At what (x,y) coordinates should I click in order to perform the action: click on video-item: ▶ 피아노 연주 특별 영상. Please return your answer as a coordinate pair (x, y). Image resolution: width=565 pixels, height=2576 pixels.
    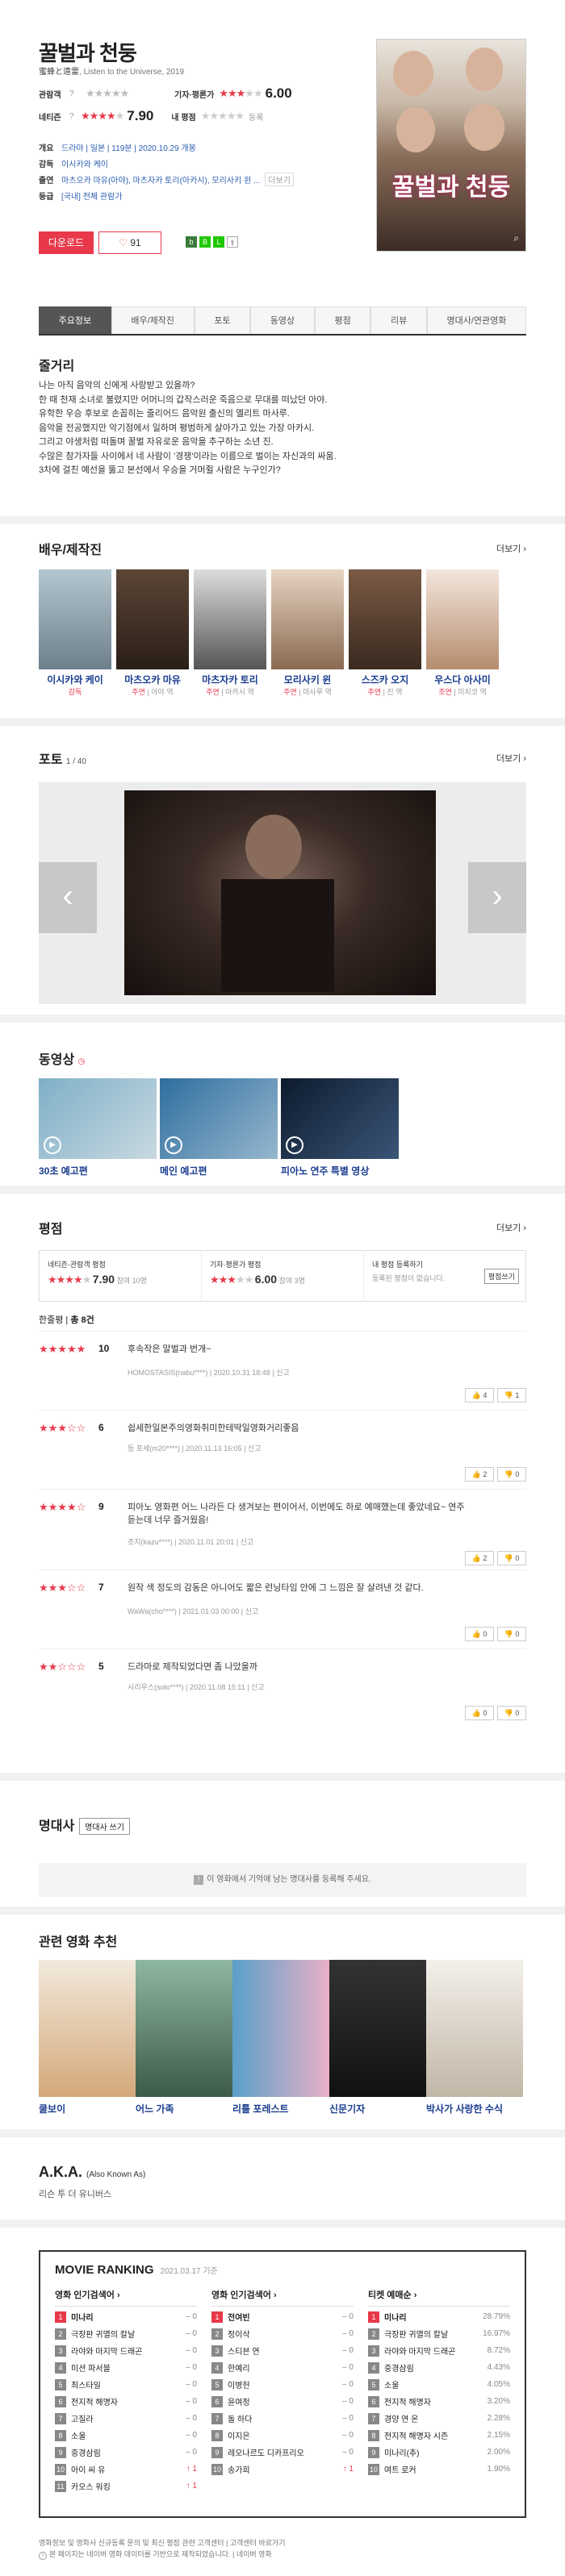
    Looking at the image, I should click on (340, 1128).